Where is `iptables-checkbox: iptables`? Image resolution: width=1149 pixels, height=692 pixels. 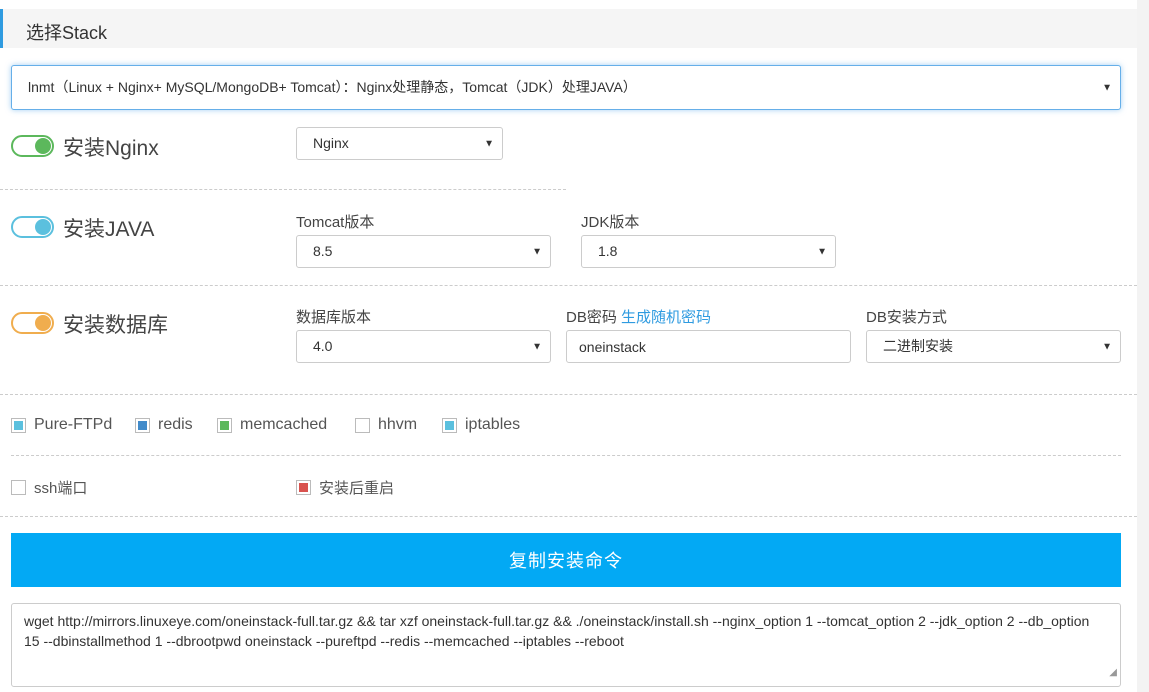 iptables-checkbox: iptables is located at coordinates (481, 425).